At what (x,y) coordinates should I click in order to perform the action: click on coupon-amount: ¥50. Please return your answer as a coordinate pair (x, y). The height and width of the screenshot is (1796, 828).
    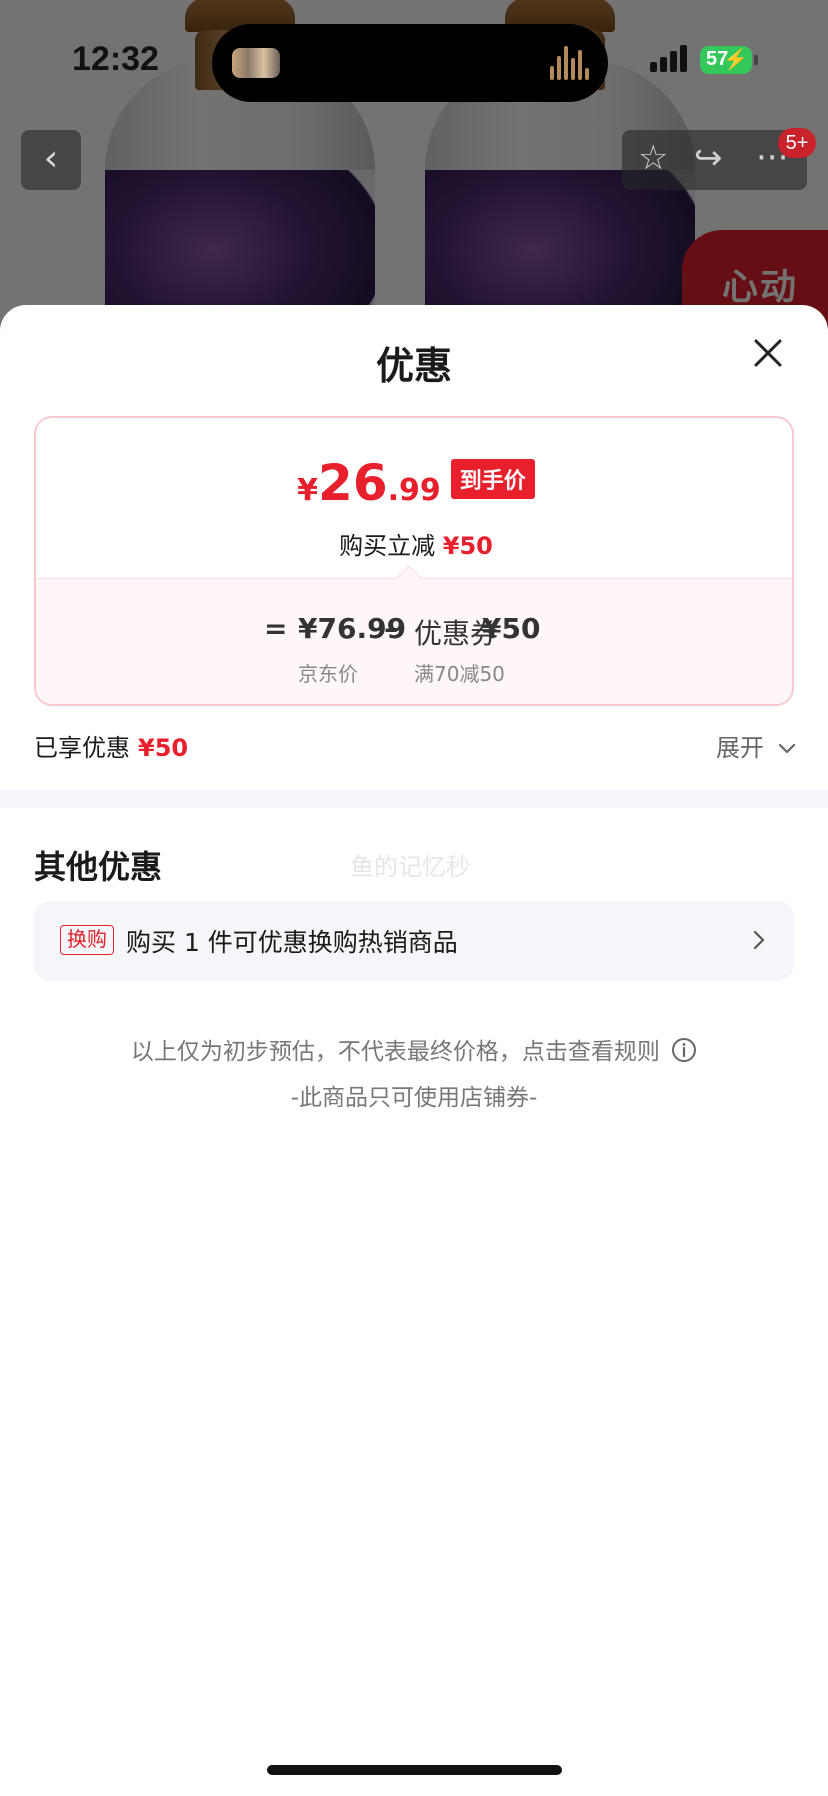
    Looking at the image, I should click on (511, 628).